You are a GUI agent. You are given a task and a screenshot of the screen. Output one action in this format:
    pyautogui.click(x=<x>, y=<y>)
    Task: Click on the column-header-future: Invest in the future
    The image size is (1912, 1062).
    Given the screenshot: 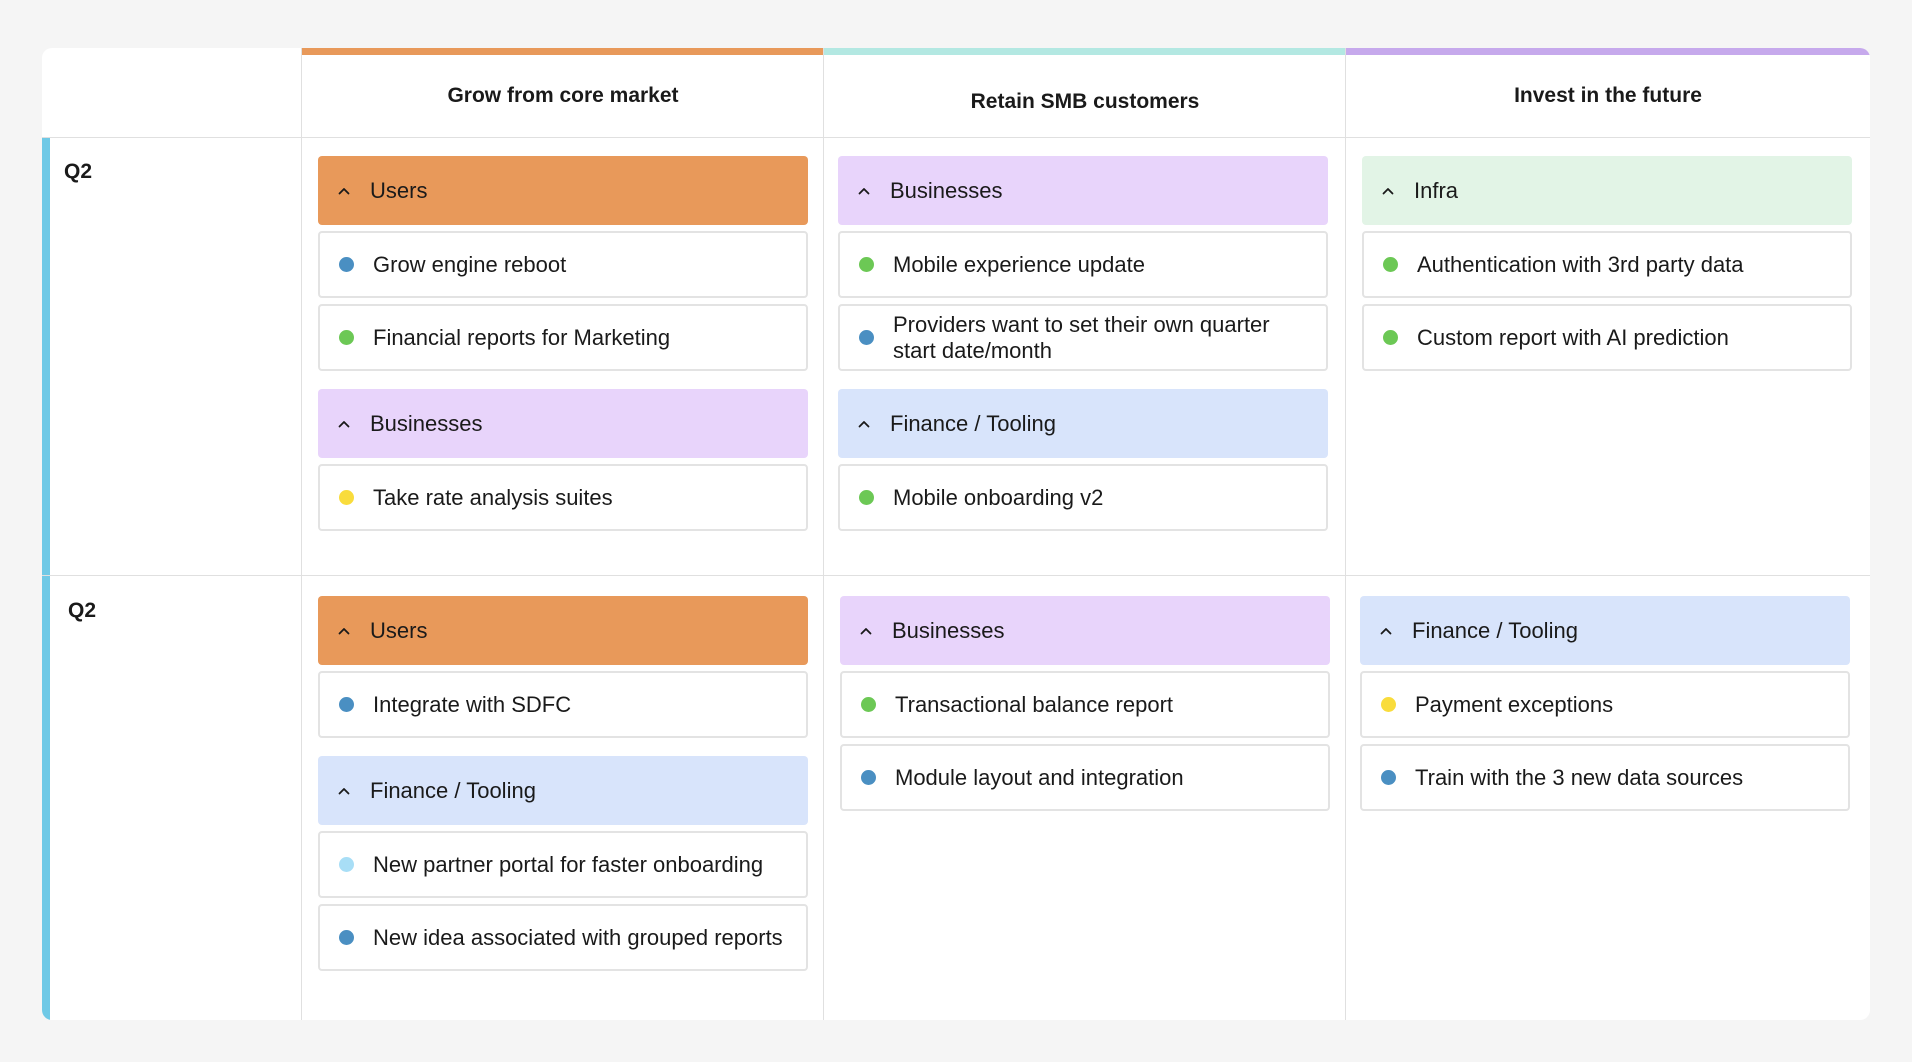 What is the action you would take?
    pyautogui.click(x=1608, y=96)
    